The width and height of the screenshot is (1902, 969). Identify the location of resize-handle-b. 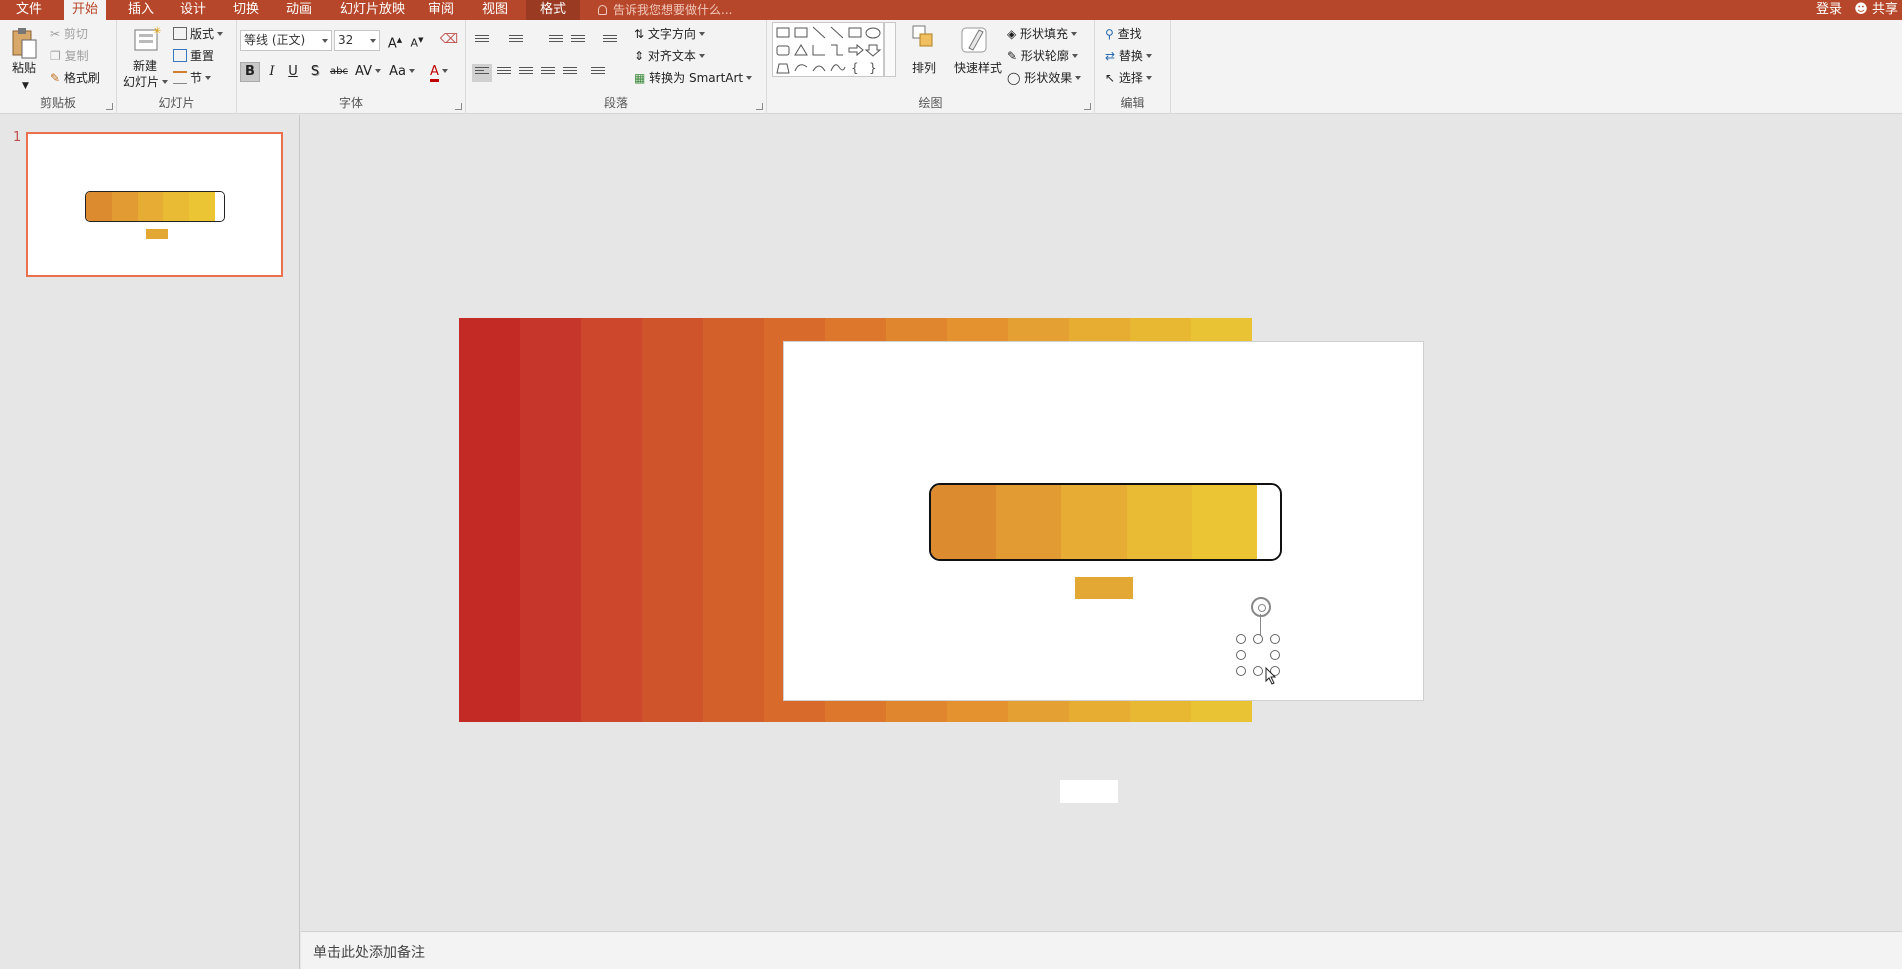
(1258, 671).